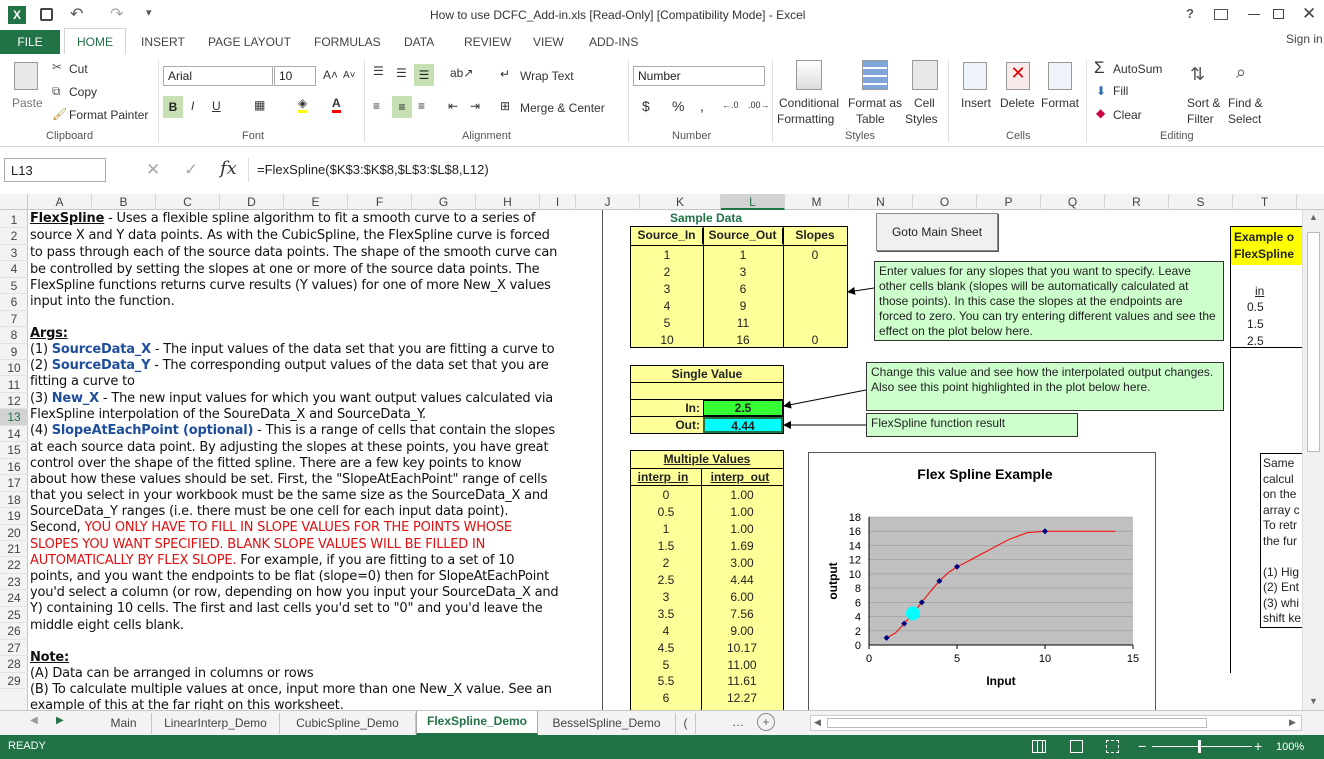  Describe the element at coordinates (14, 582) in the screenshot. I see `row-header-23: 23` at that location.